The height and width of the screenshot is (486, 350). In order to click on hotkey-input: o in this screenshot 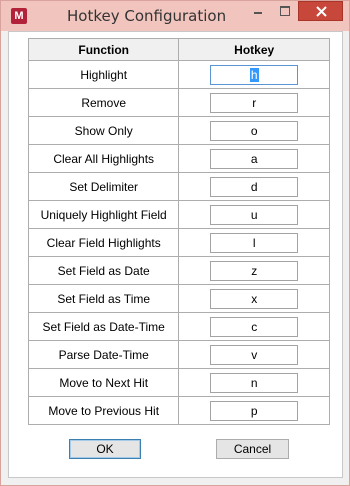, I will do `click(254, 130)`.